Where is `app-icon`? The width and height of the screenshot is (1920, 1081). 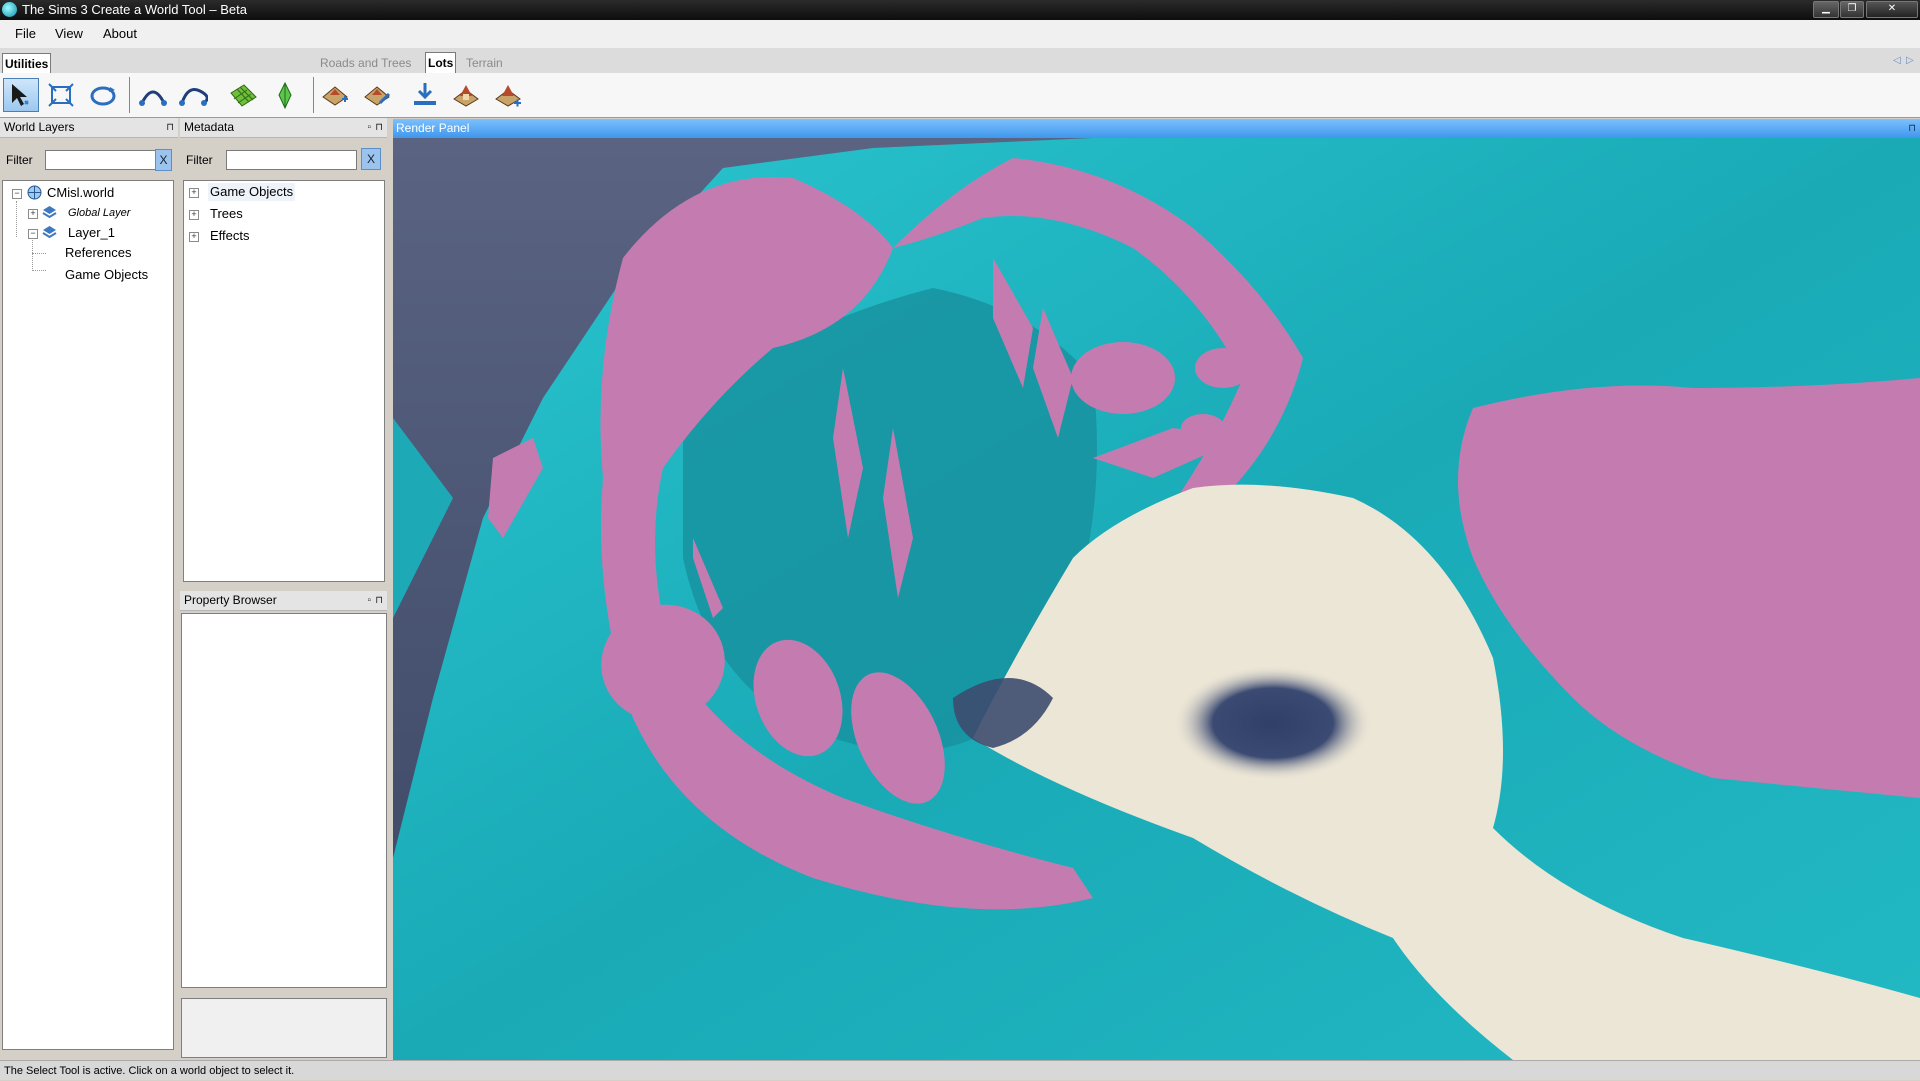
app-icon is located at coordinates (9, 9).